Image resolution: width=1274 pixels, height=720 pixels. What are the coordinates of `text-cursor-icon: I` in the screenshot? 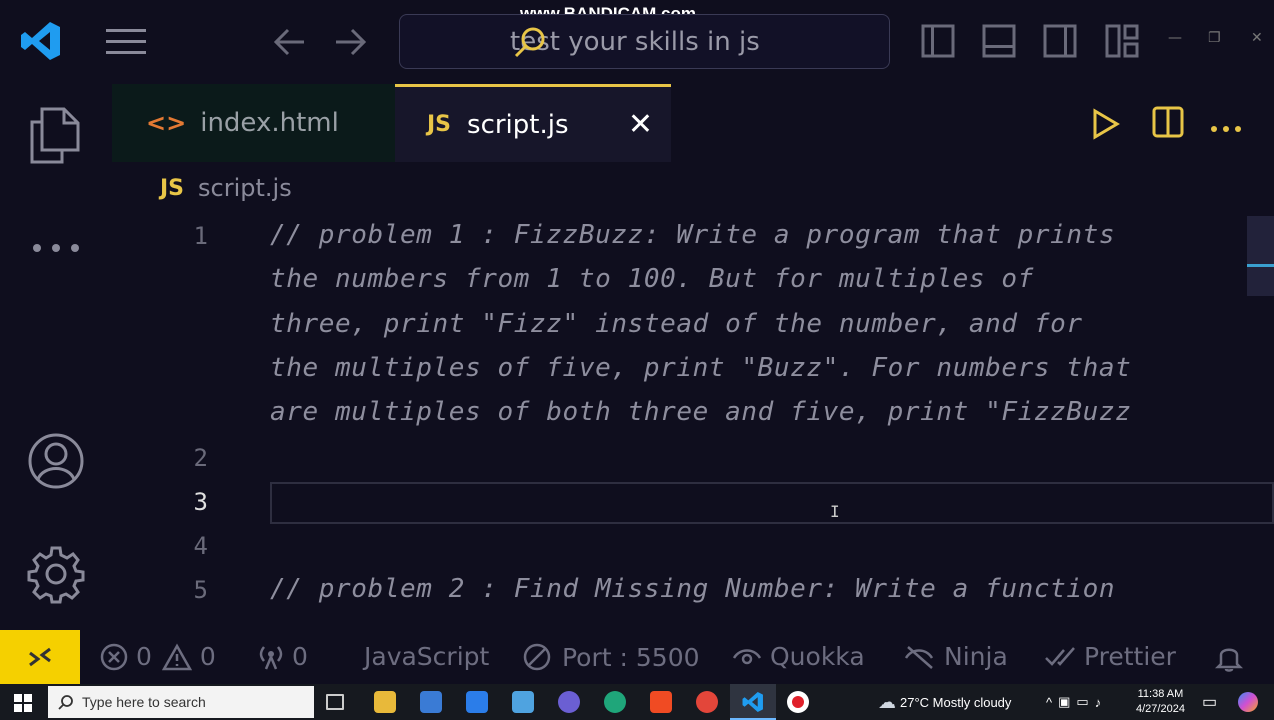 It's located at (835, 511).